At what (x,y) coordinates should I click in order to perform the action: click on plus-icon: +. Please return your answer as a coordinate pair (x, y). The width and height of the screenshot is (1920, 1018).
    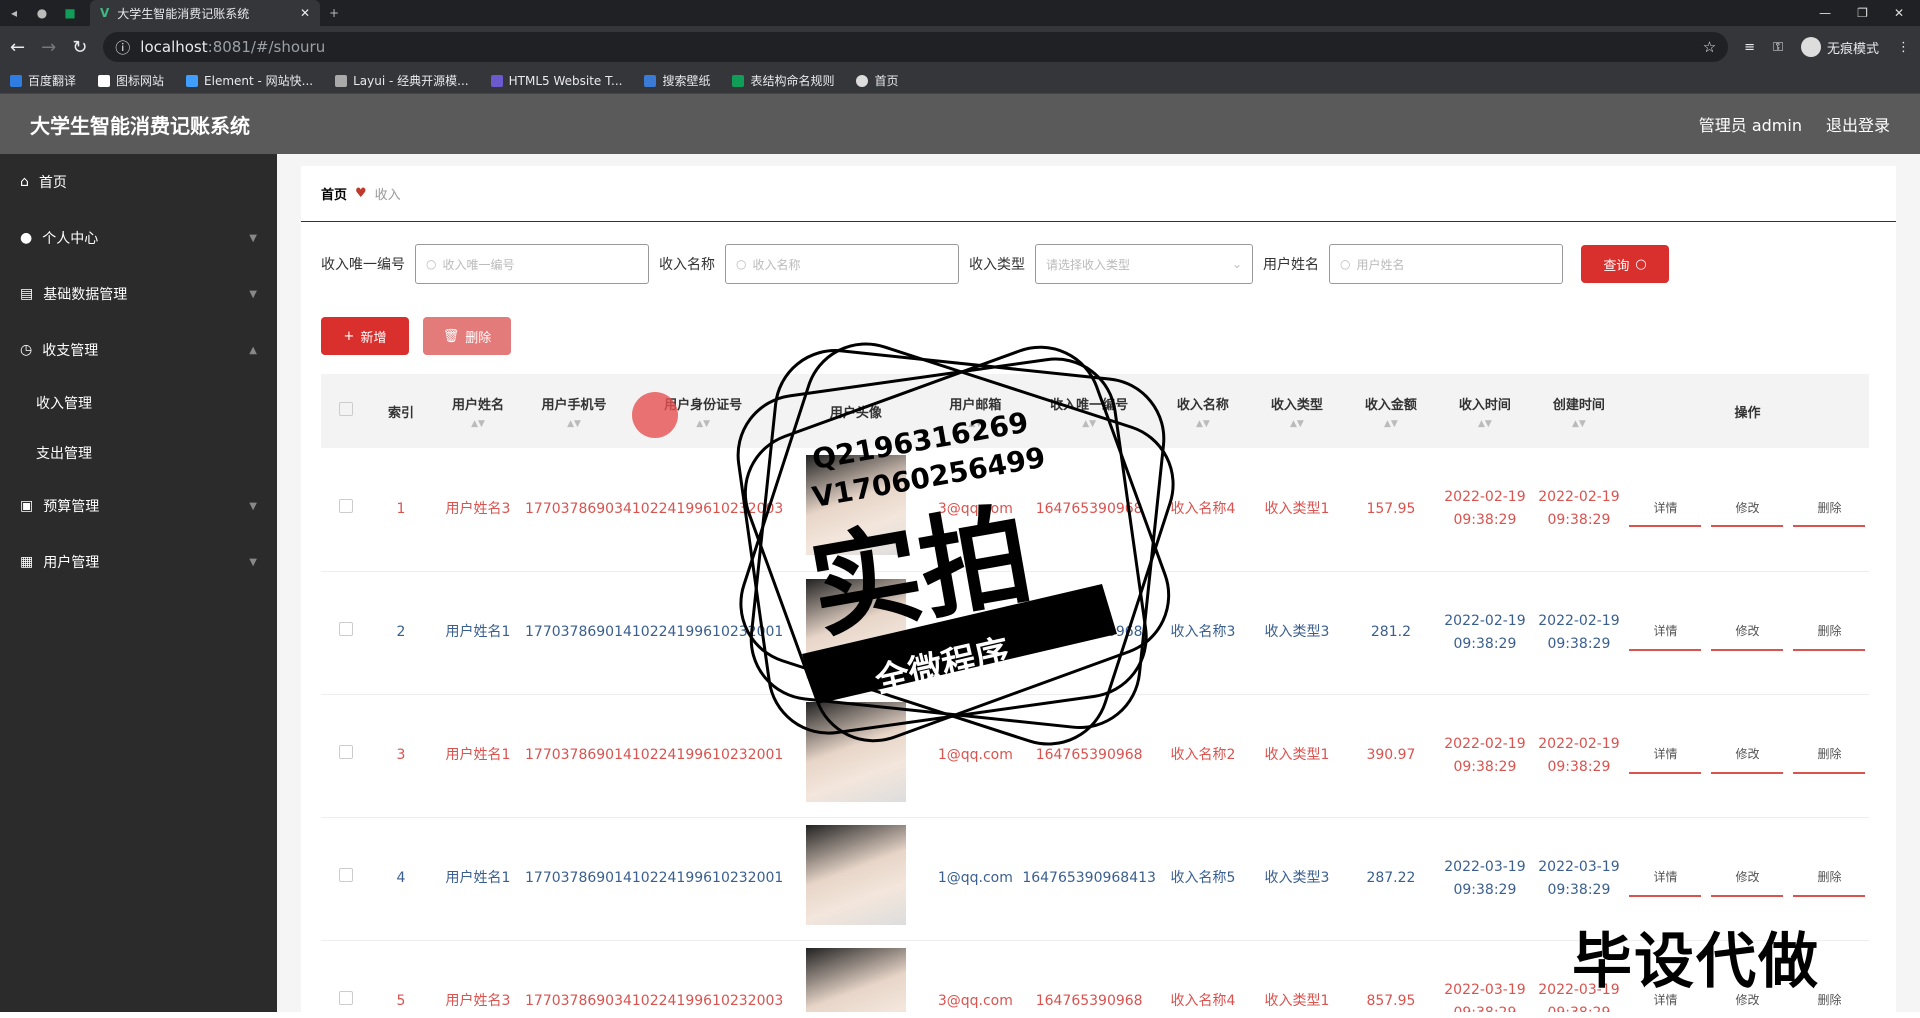
    Looking at the image, I should click on (349, 336).